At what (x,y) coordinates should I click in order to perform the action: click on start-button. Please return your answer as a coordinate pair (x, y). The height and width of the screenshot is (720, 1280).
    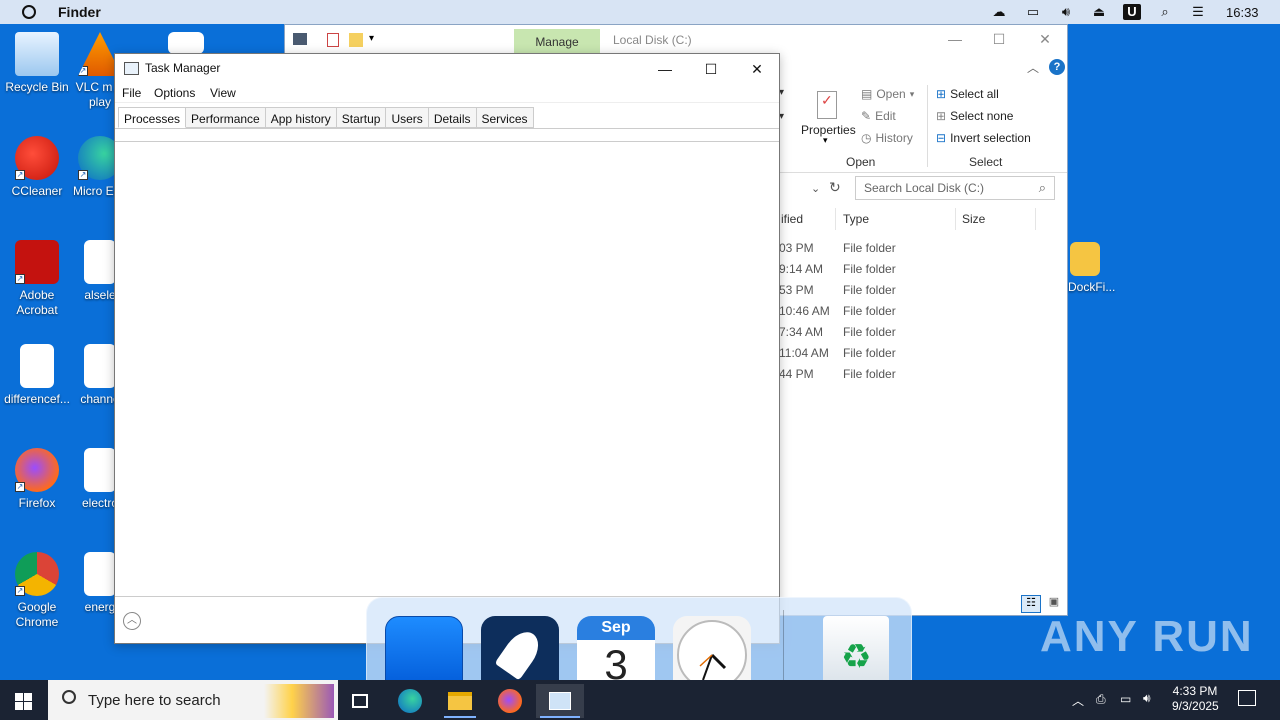
    Looking at the image, I should click on (24, 700).